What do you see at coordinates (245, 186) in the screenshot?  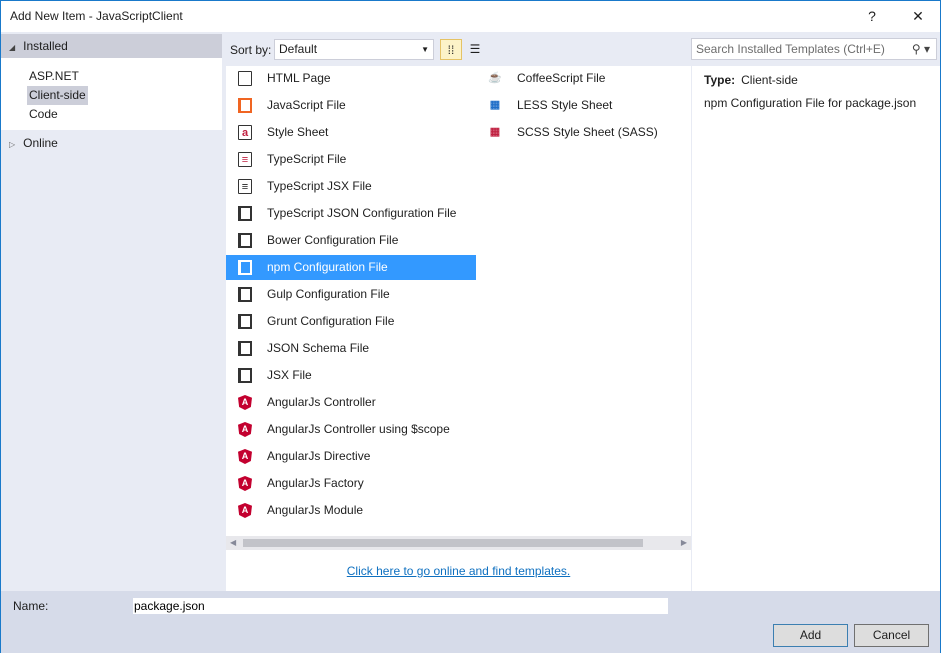 I see `typescript-jsx-file-icon: ≡` at bounding box center [245, 186].